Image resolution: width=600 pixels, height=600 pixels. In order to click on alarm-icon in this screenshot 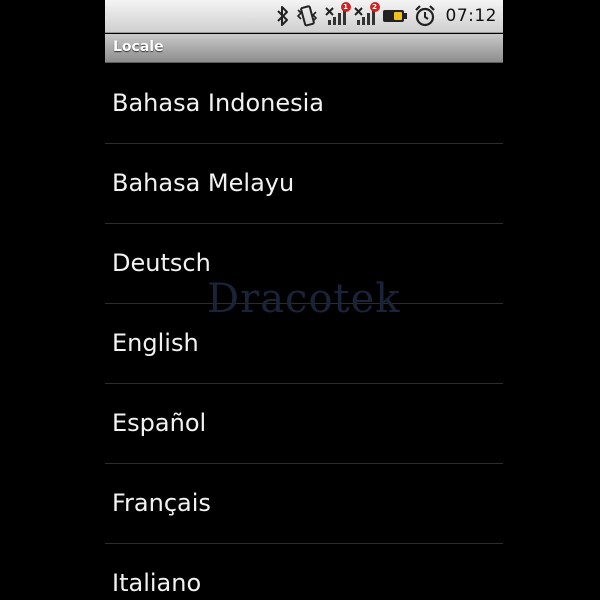, I will do `click(425, 16)`.